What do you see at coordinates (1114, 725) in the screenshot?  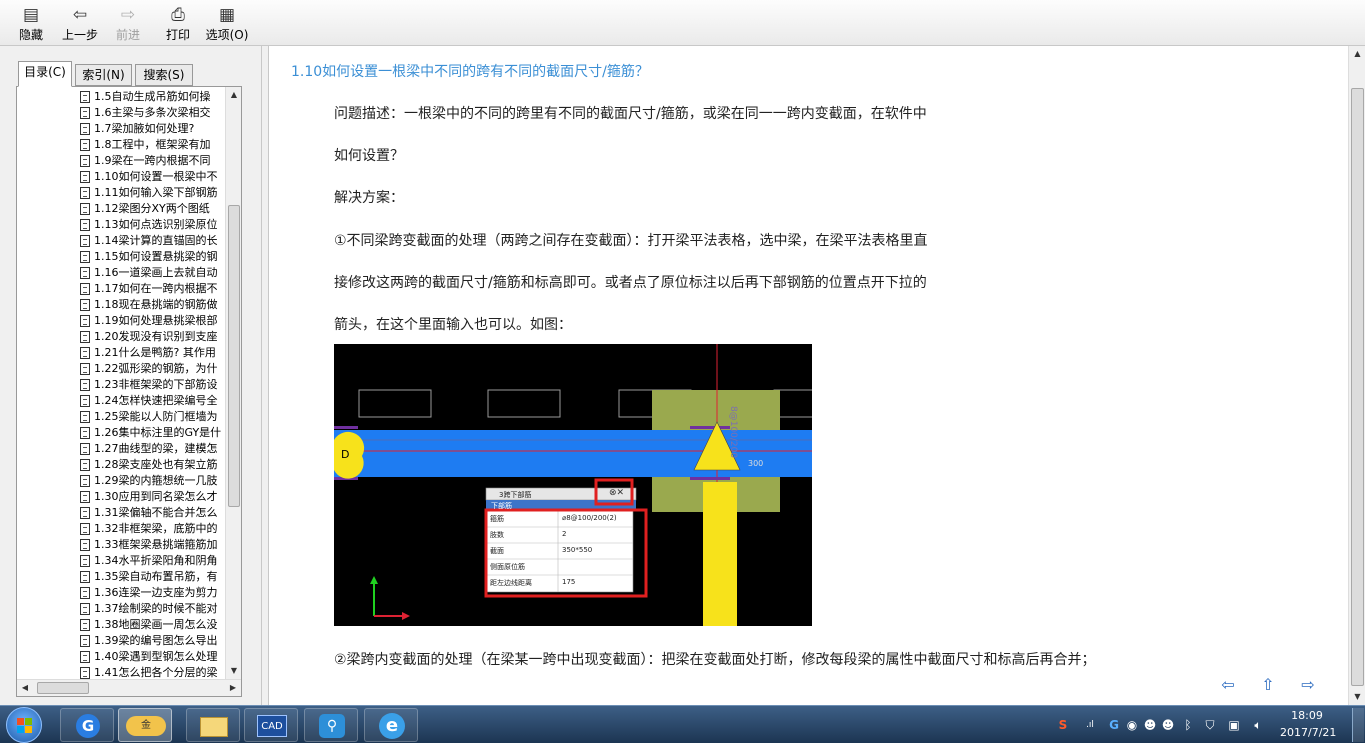 I see `g-tray-icon: G` at bounding box center [1114, 725].